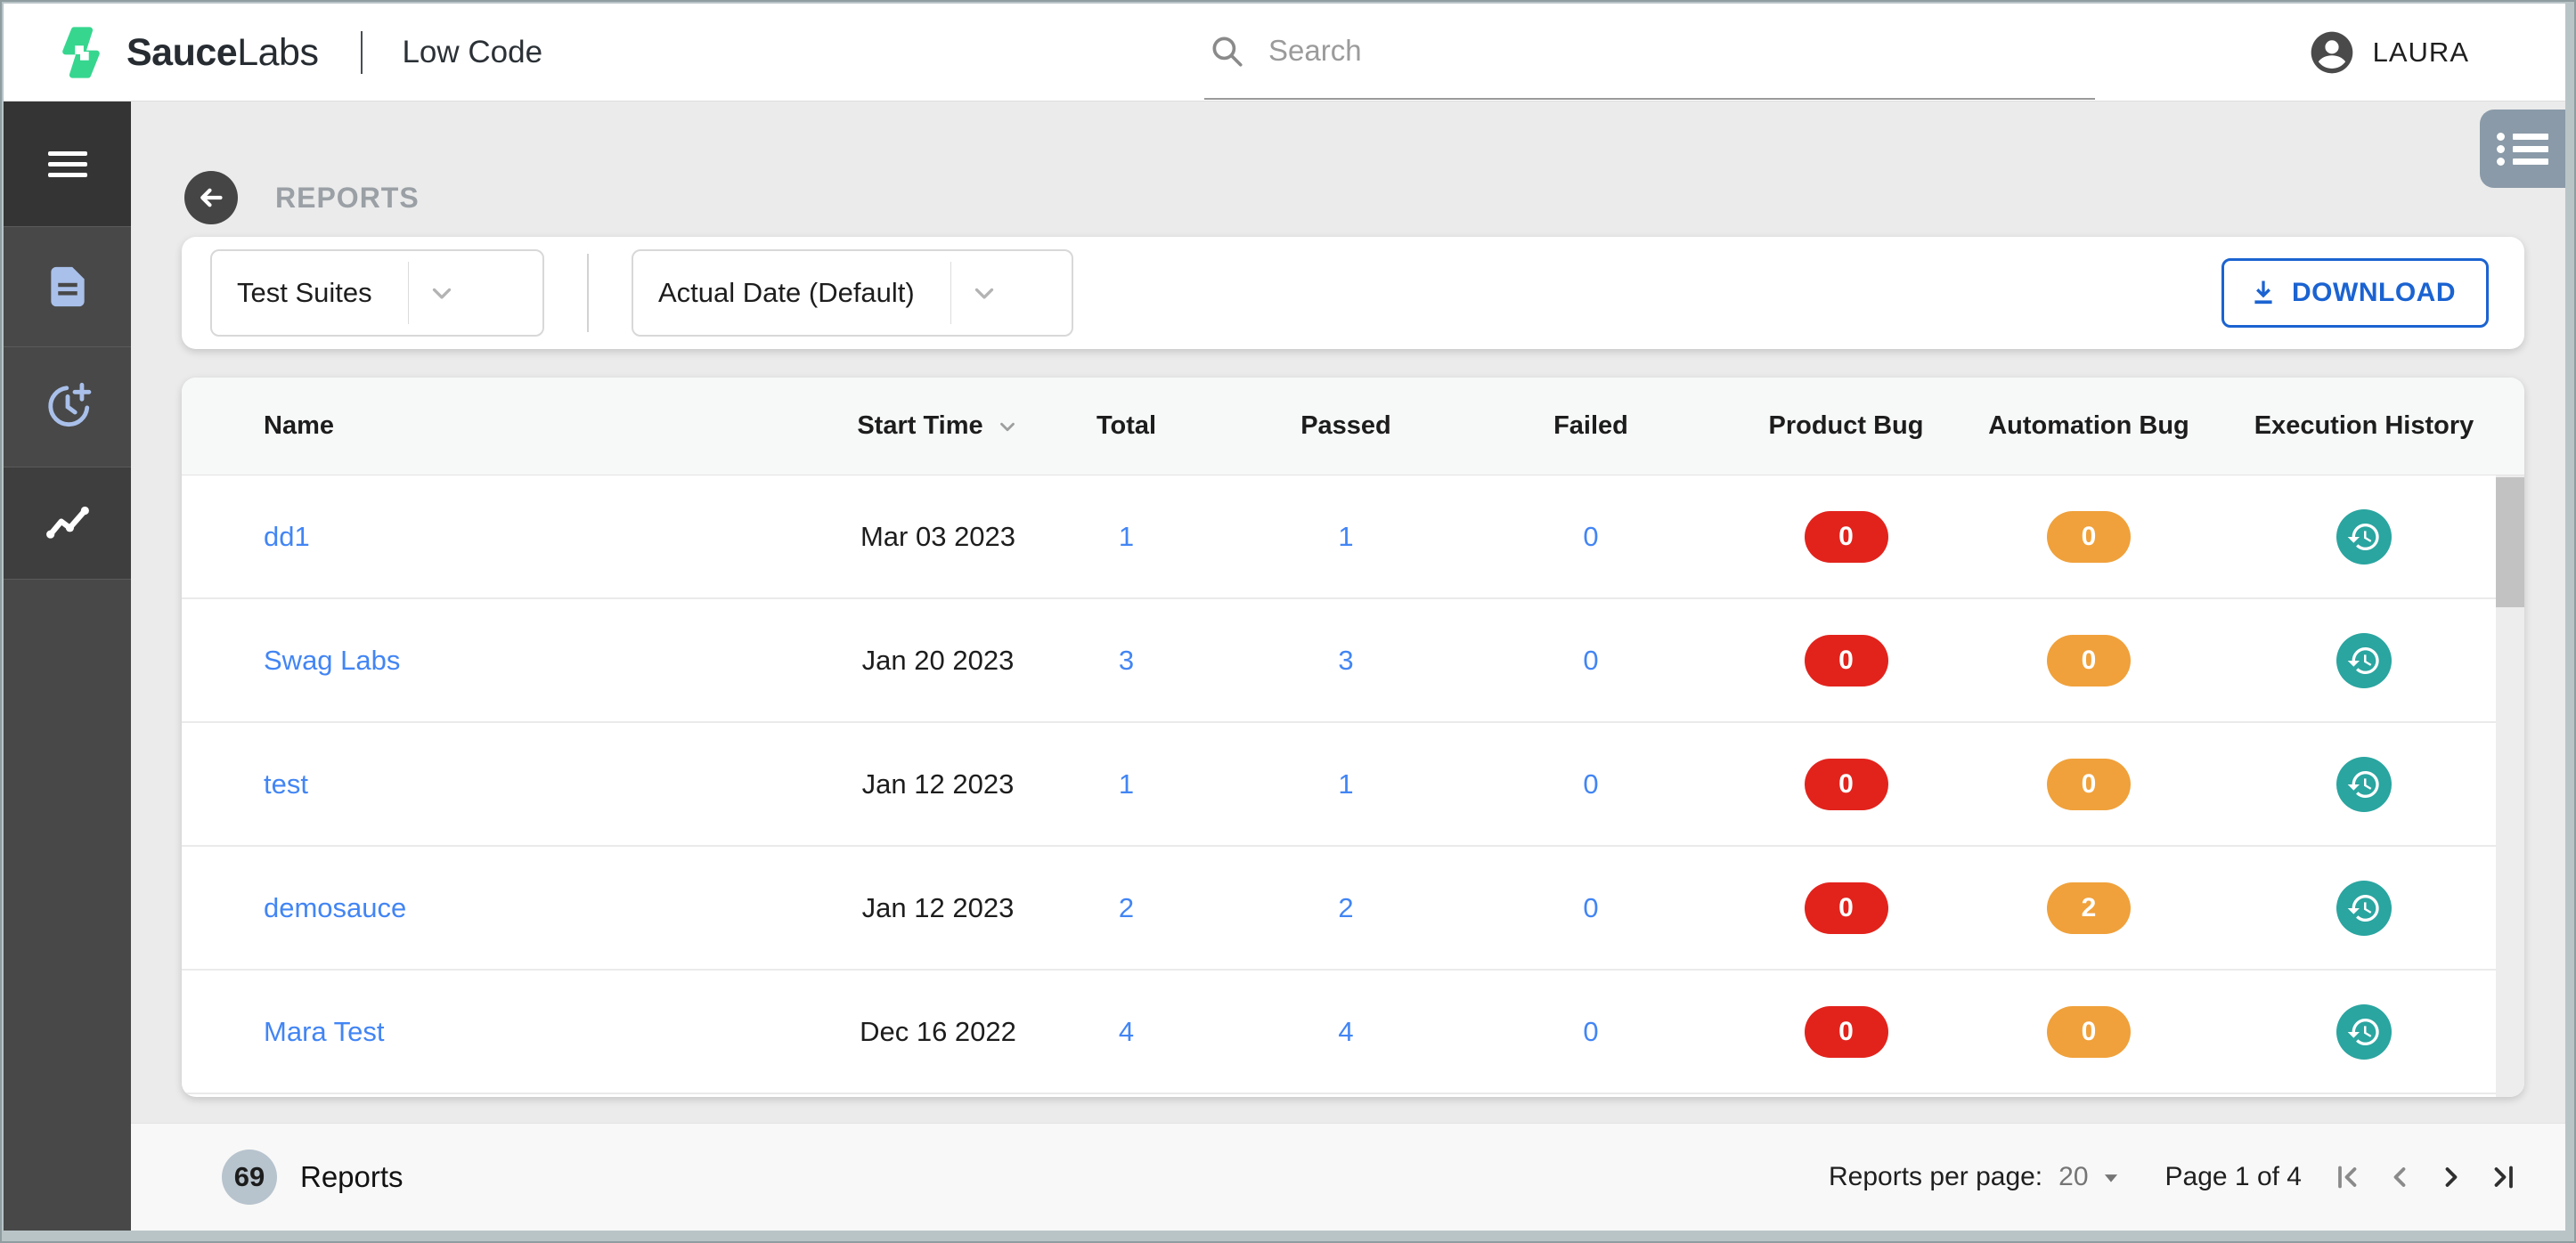 The image size is (2576, 1243). I want to click on passed-link: 2, so click(1346, 907).